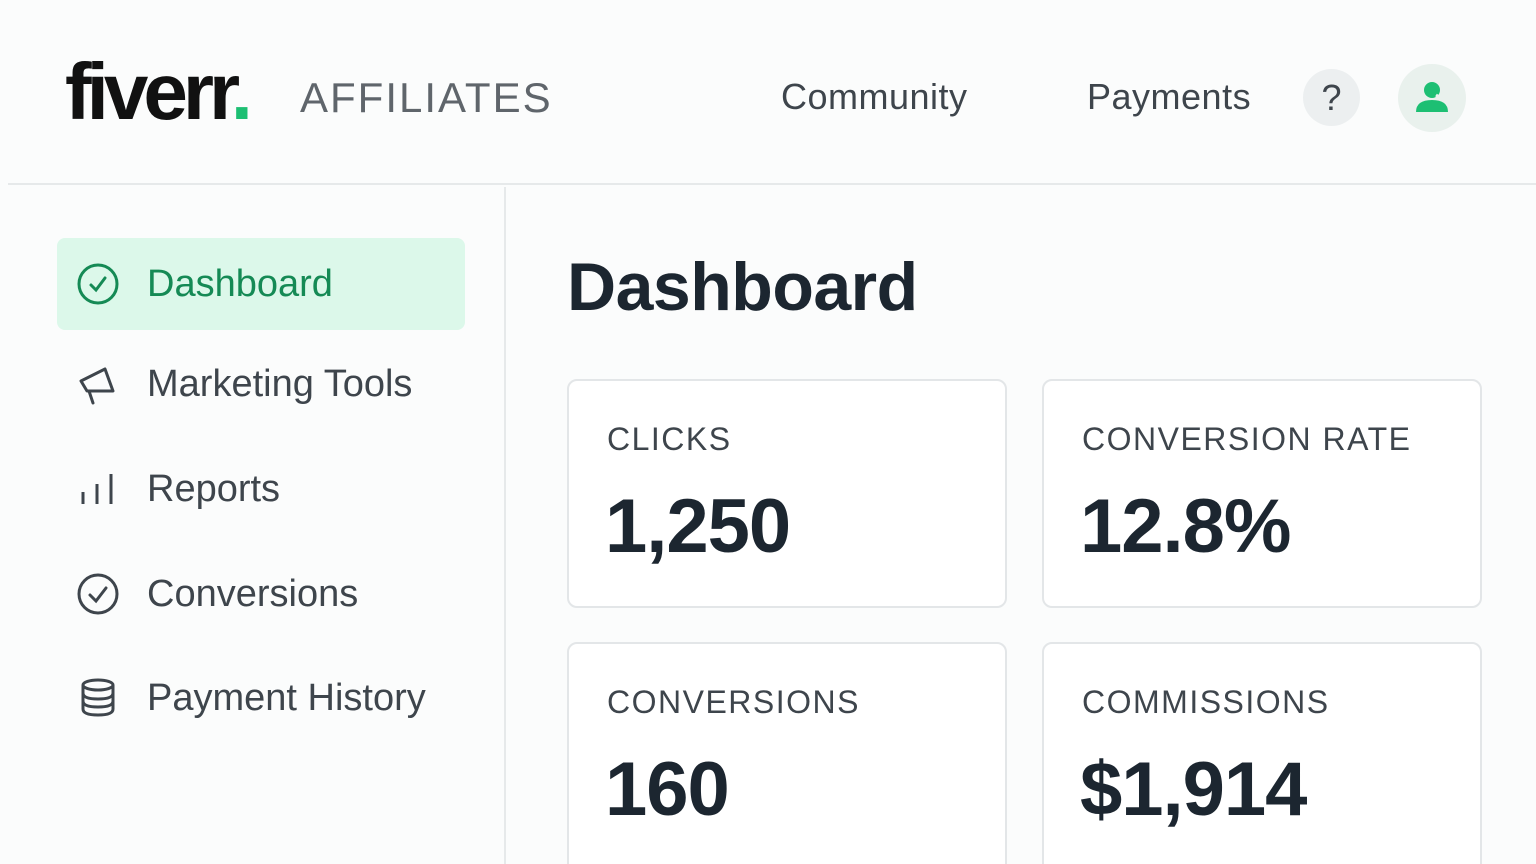 Image resolution: width=1536 pixels, height=864 pixels. Describe the element at coordinates (286, 697) in the screenshot. I see `sidebar-item-label: Payment History` at that location.